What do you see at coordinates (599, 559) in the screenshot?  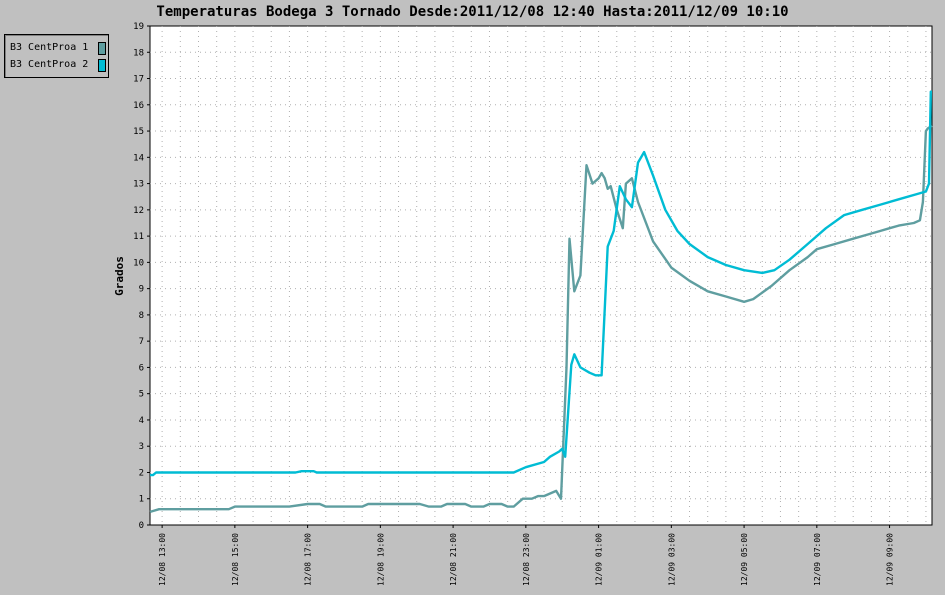 I see `x-tick-label: 12/09 01:00` at bounding box center [599, 559].